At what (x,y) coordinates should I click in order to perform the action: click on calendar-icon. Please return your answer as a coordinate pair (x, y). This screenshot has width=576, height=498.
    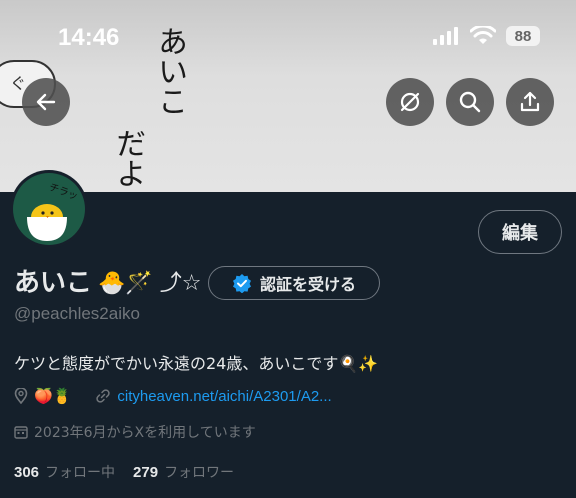
    Looking at the image, I should click on (21, 432).